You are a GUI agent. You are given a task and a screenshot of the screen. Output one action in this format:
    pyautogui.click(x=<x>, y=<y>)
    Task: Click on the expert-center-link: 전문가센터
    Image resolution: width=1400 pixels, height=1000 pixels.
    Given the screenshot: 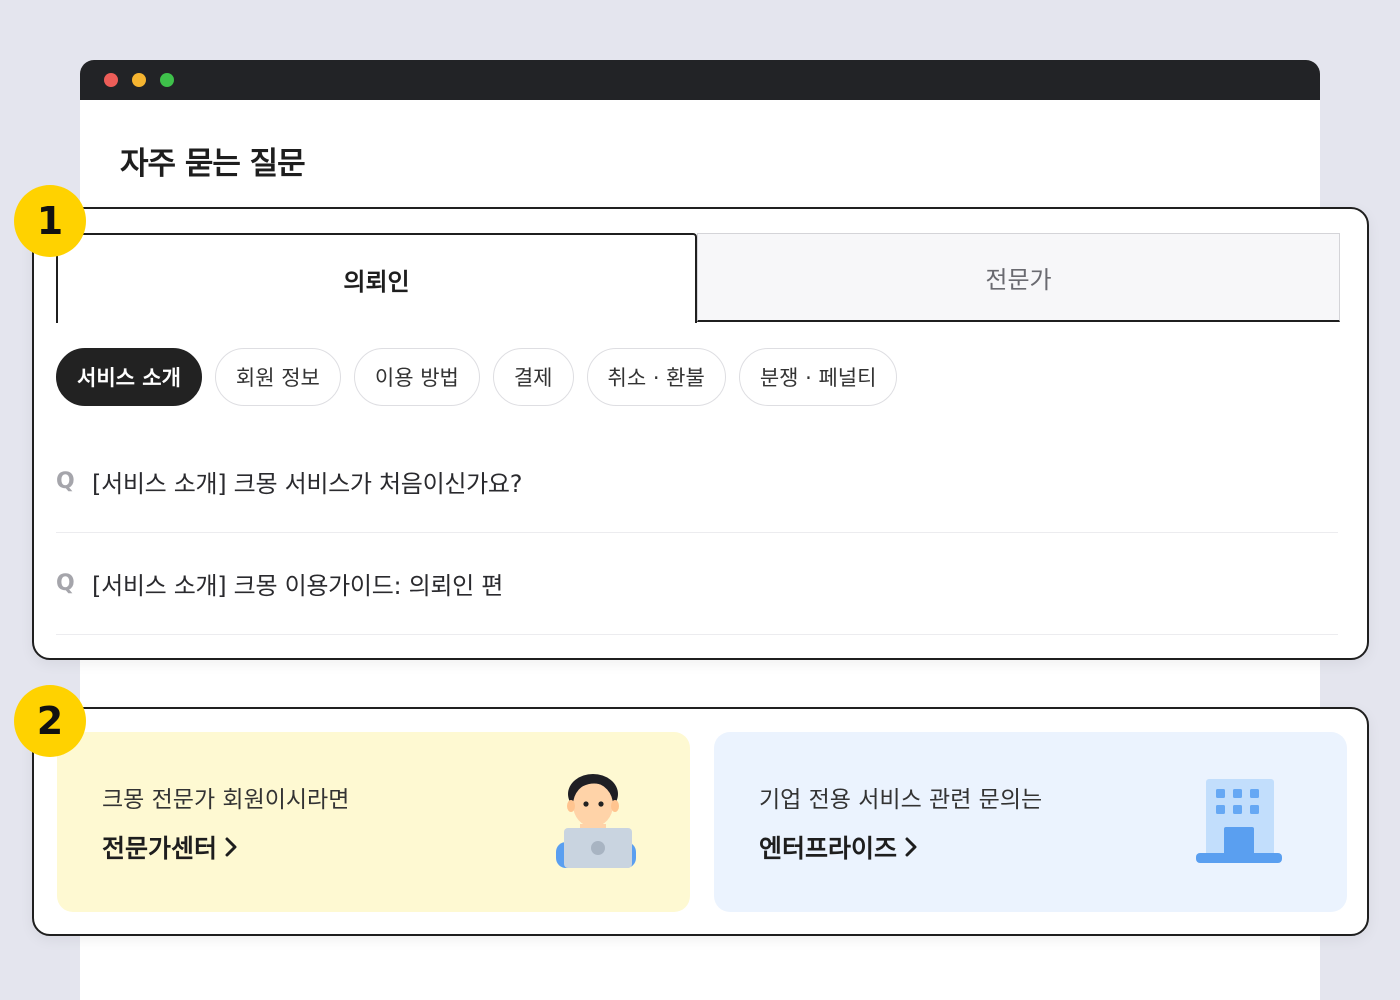 What is the action you would take?
    pyautogui.click(x=169, y=847)
    